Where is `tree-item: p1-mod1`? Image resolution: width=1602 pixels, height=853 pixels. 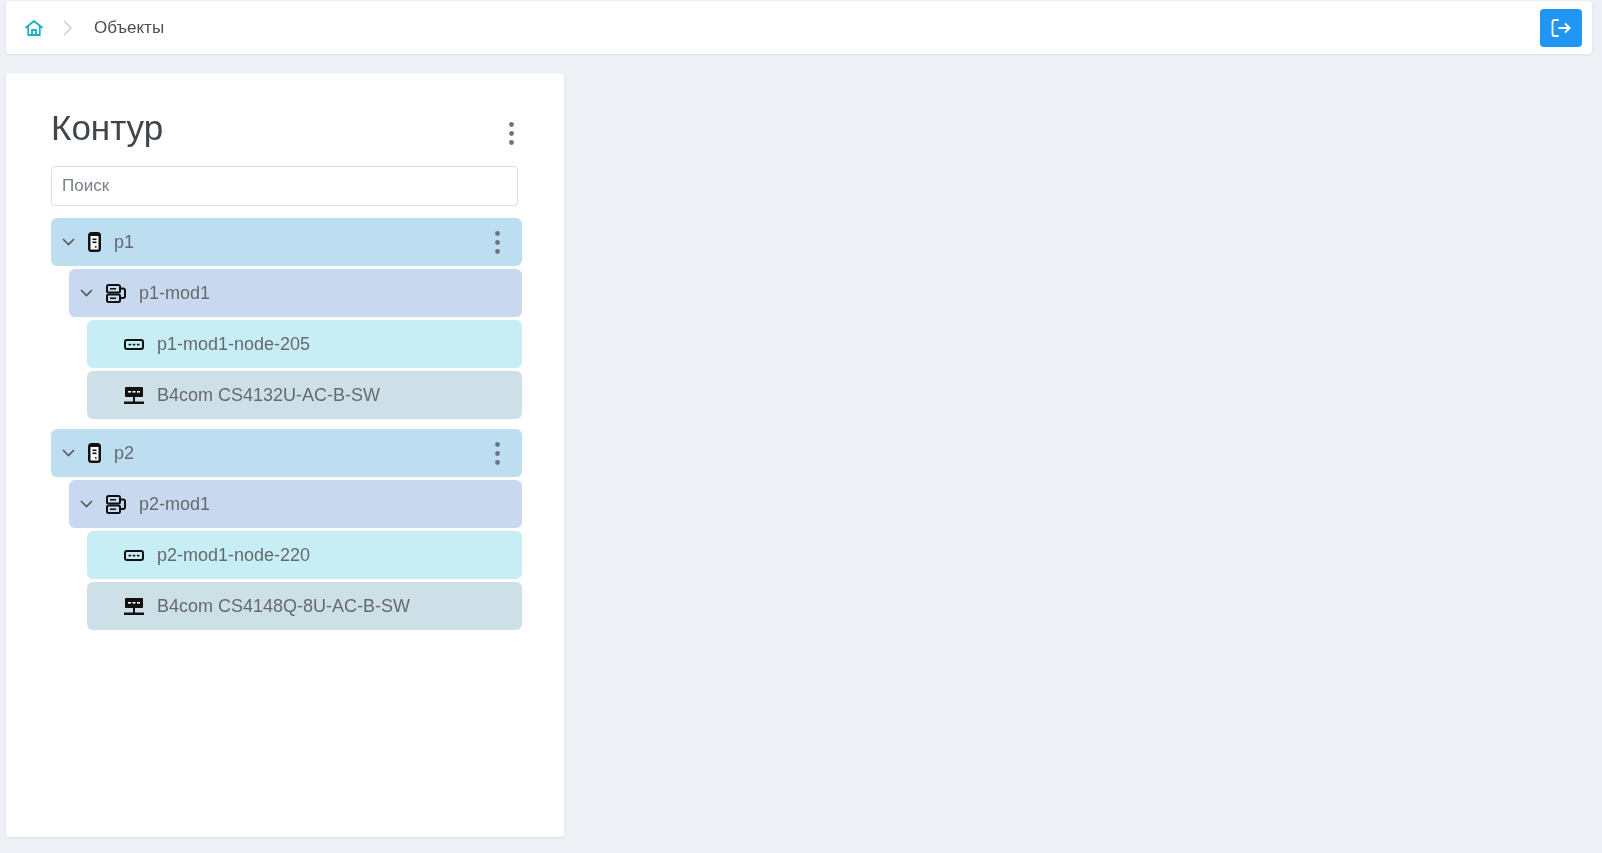 tree-item: p1-mod1 is located at coordinates (295, 293).